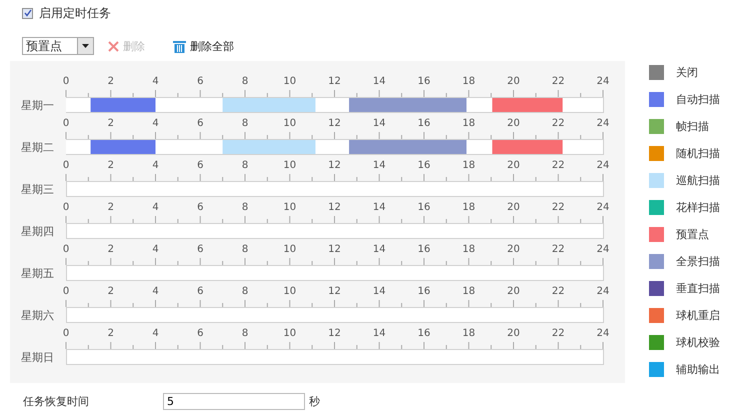 This screenshot has height=415, width=736. What do you see at coordinates (37, 147) in the screenshot?
I see `day-label: 星期二` at bounding box center [37, 147].